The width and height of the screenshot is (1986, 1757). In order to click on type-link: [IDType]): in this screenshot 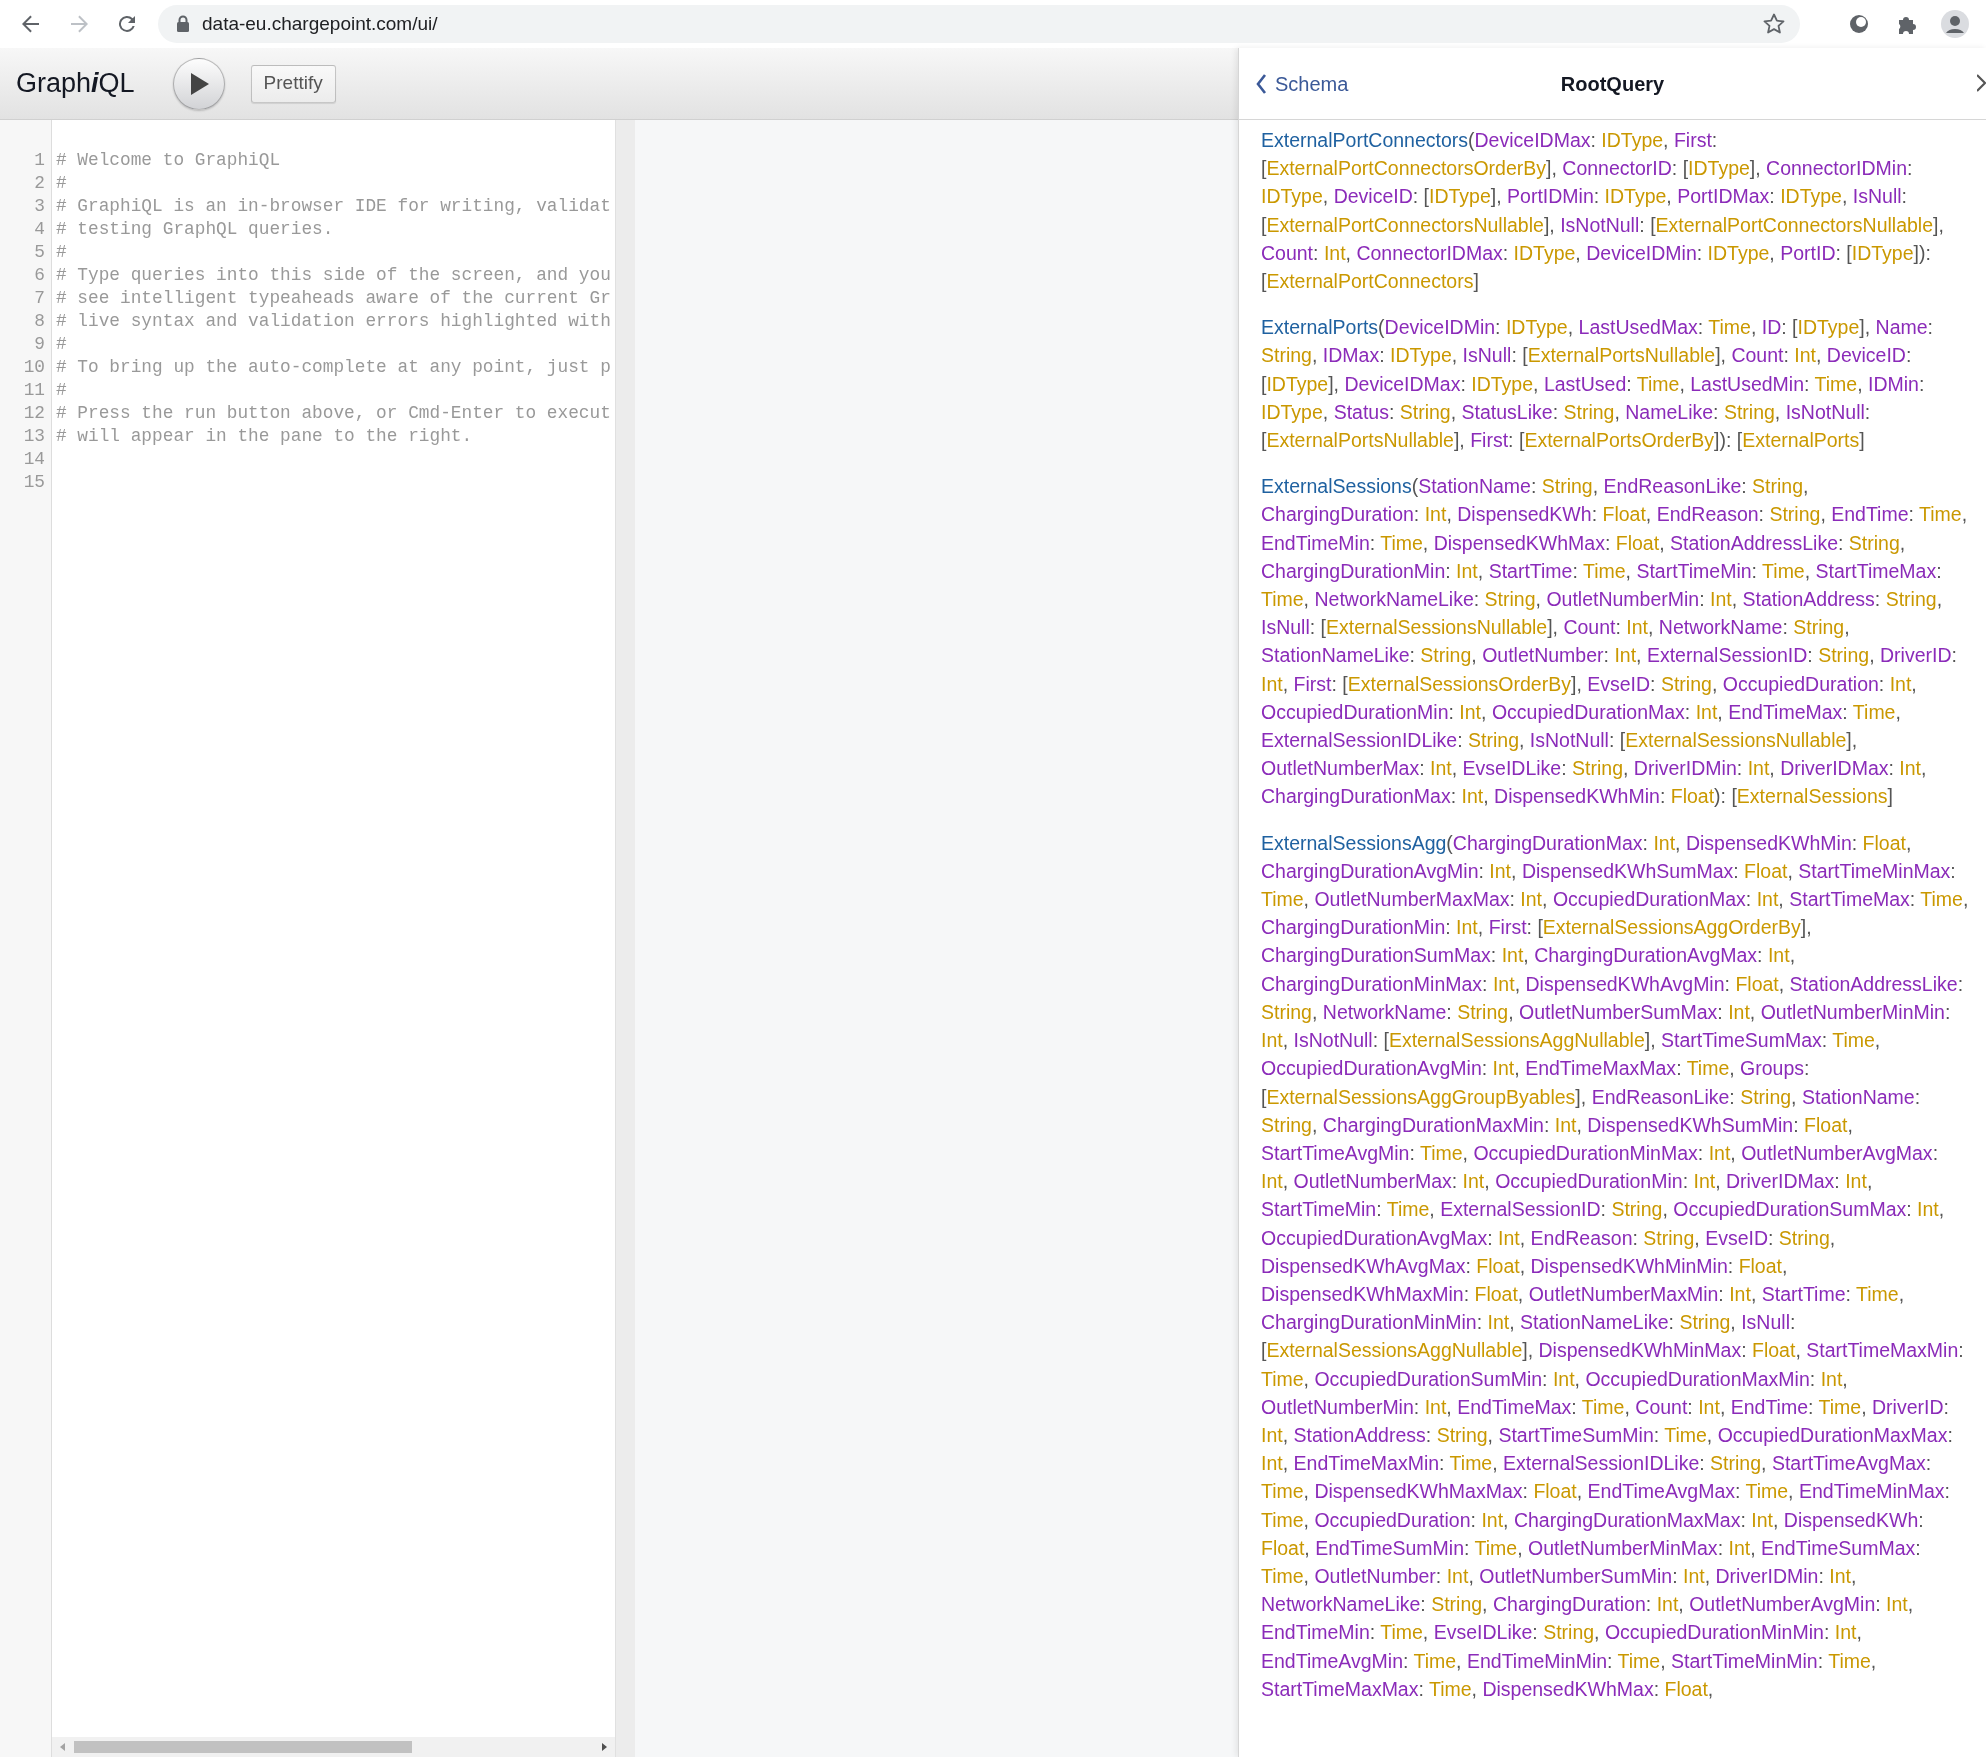, I will do `click(1888, 252)`.